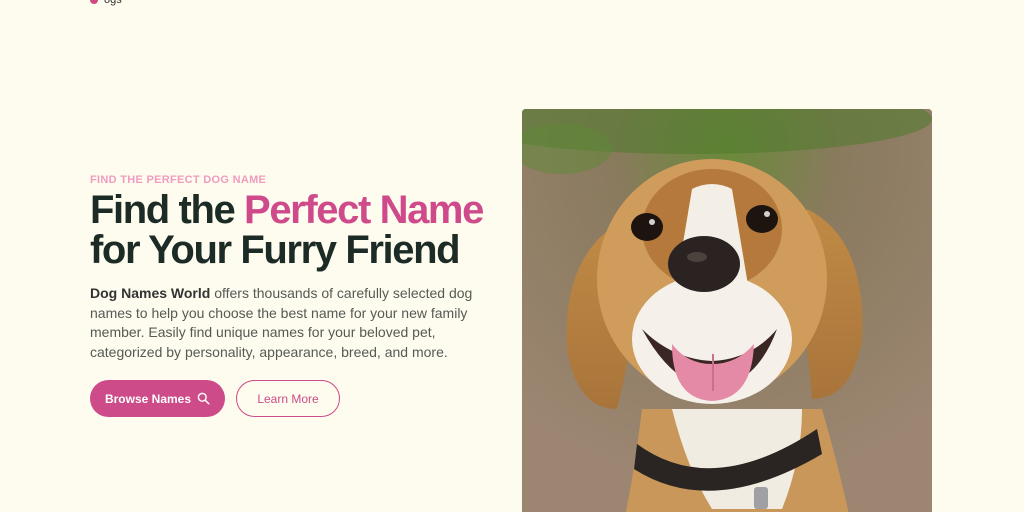  I want to click on browse-names-label: Browse Names, so click(148, 398).